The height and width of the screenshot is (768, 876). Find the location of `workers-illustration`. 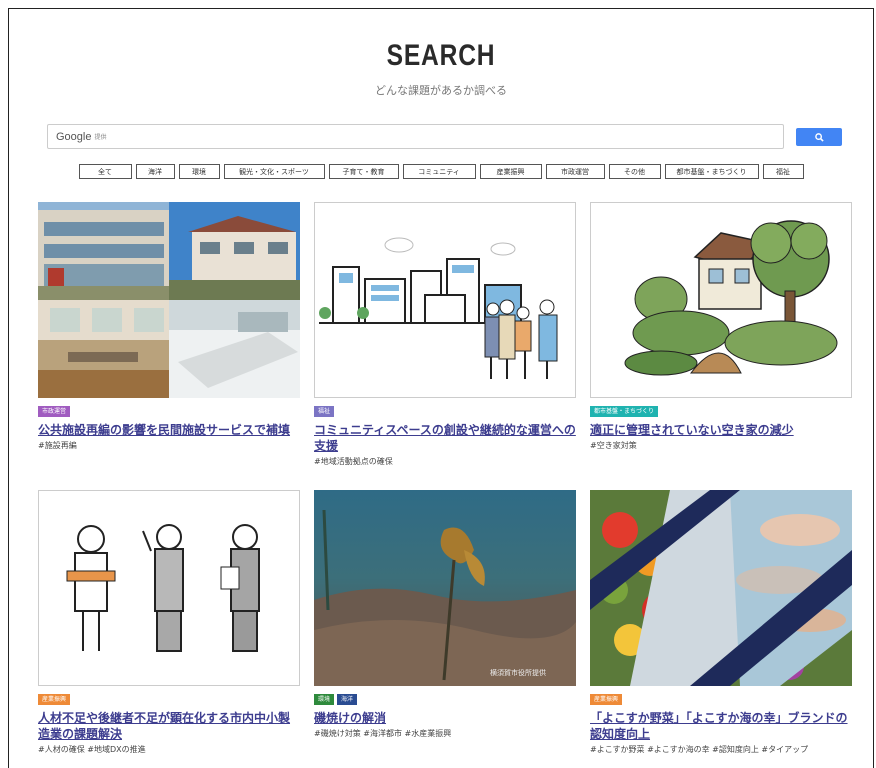

workers-illustration is located at coordinates (169, 588).